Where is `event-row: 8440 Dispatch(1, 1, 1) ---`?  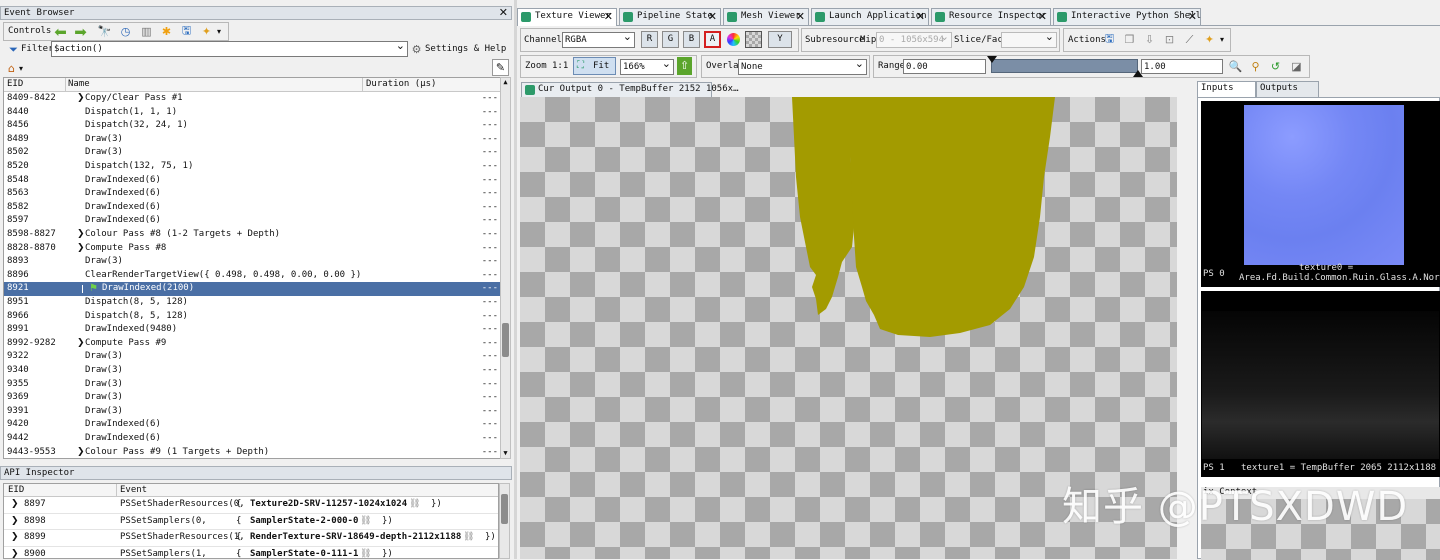
event-row: 8440 Dispatch(1, 1, 1) --- is located at coordinates (252, 113).